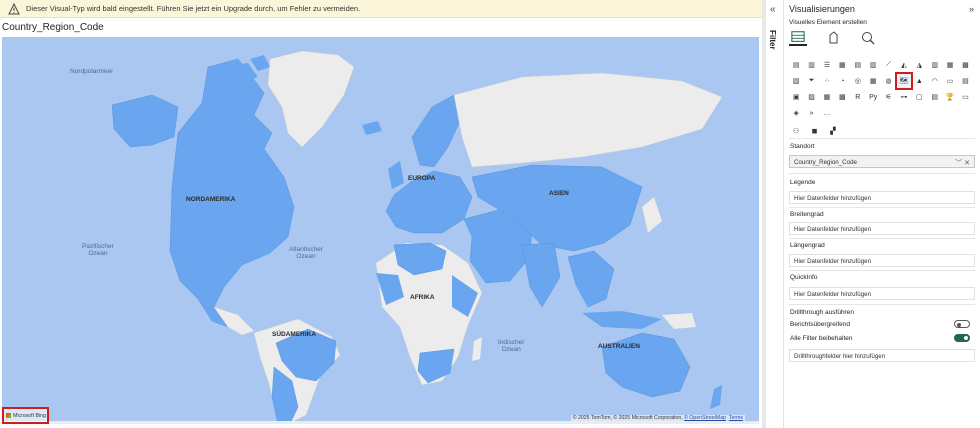 Image resolution: width=980 pixels, height=428 pixels. I want to click on slicer-icon: ▨, so click(811, 97).